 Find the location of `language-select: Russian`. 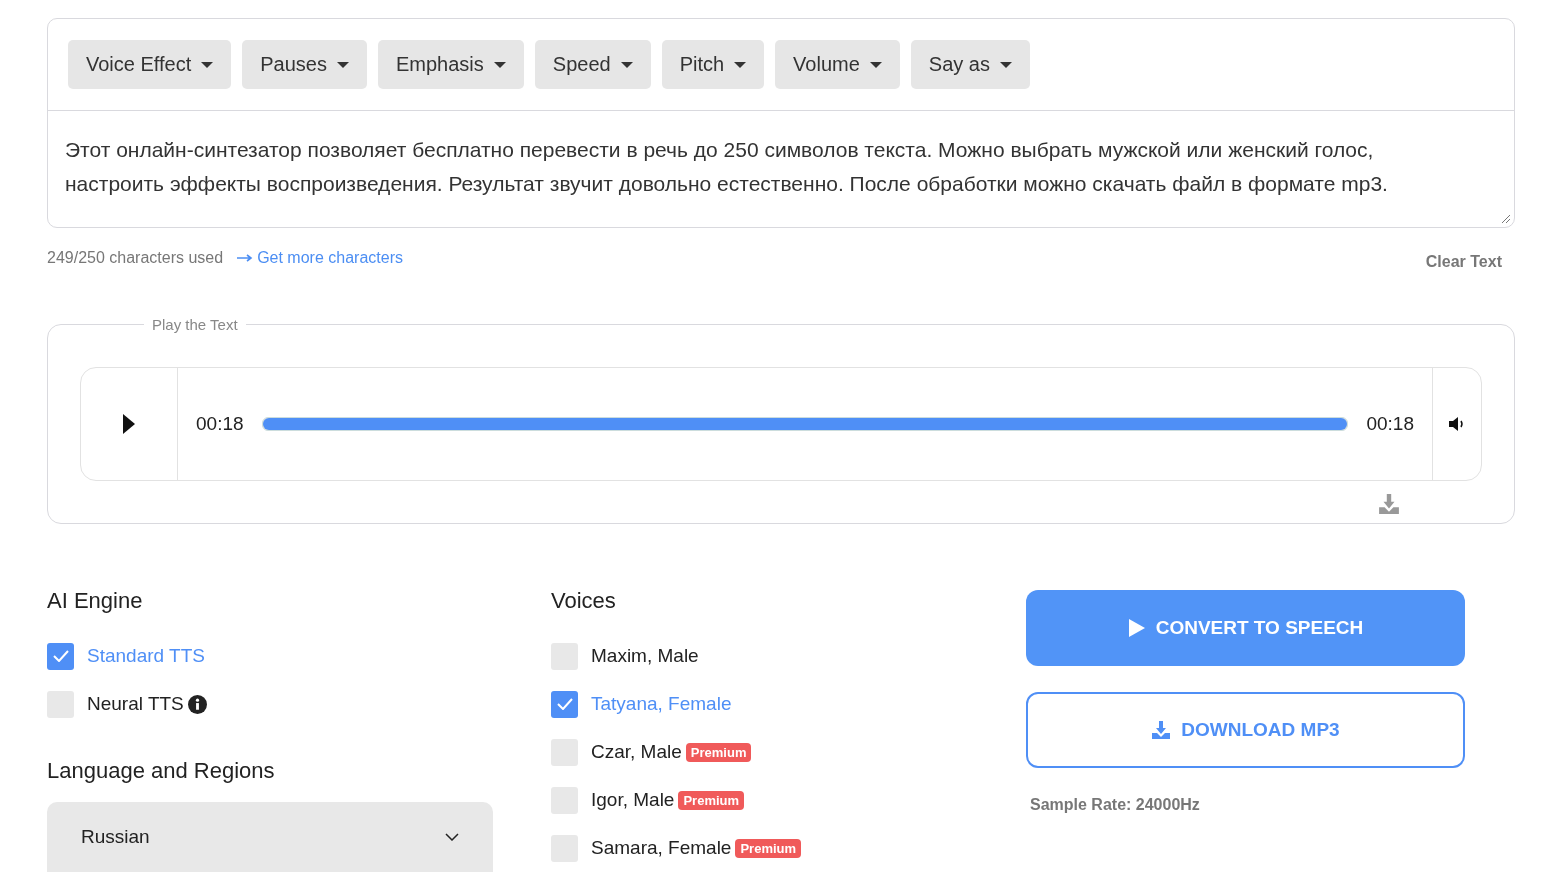

language-select: Russian is located at coordinates (270, 837).